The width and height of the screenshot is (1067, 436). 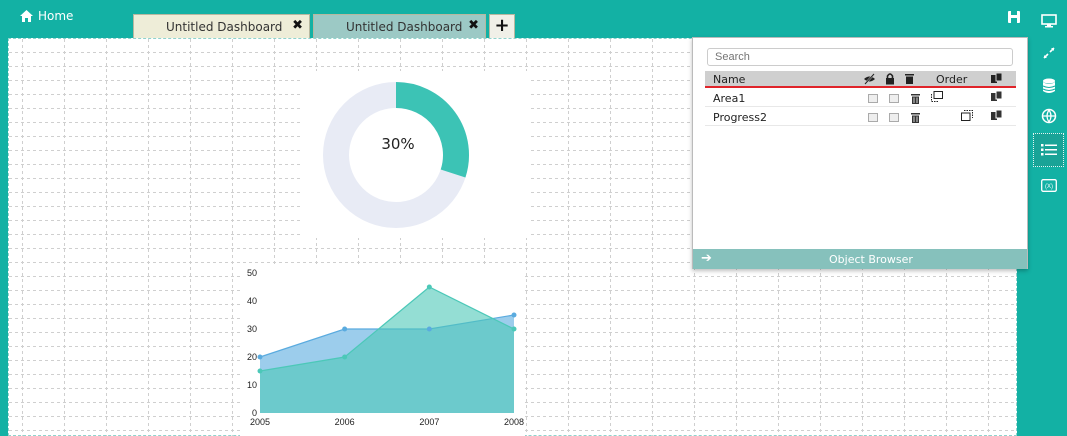 I want to click on svg-text: (X), so click(x=1049, y=187).